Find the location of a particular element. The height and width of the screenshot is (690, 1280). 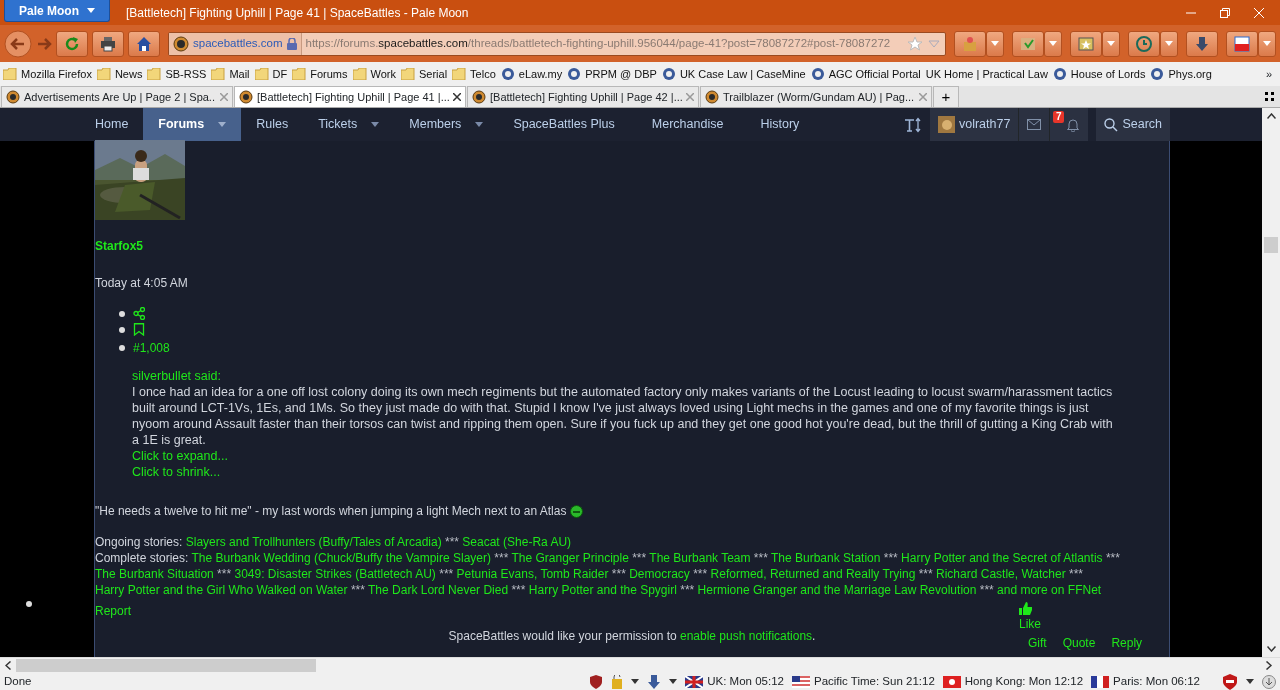

story-link: The Burbank Team is located at coordinates (700, 558).